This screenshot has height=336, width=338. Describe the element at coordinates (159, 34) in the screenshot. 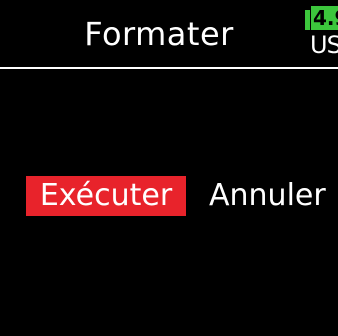

I see `page-title: Formater` at that location.